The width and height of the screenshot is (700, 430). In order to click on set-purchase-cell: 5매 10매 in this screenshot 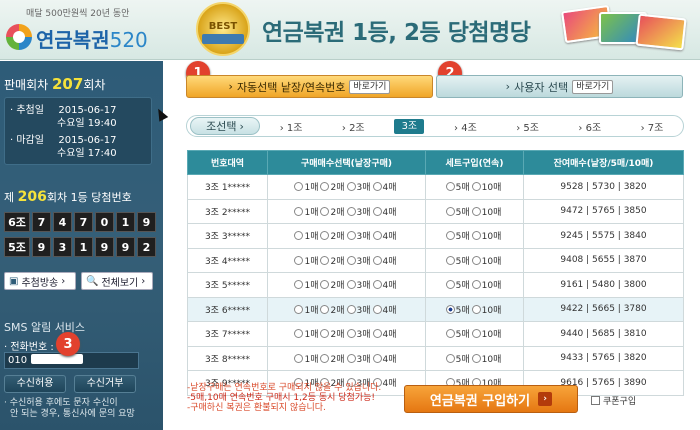, I will do `click(474, 260)`.